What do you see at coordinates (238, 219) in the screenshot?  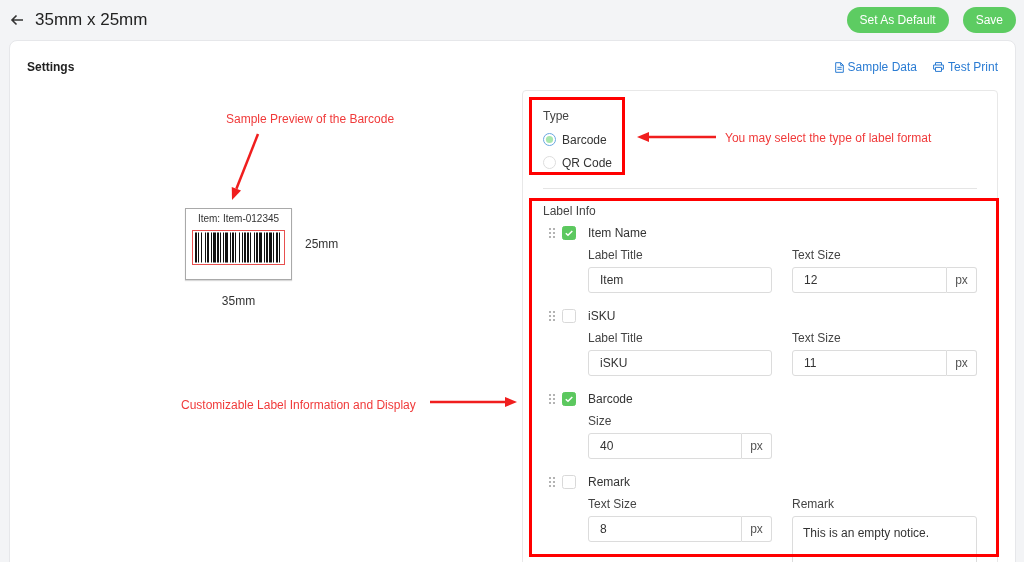 I see `preview-item-text: Item: Item-012345` at bounding box center [238, 219].